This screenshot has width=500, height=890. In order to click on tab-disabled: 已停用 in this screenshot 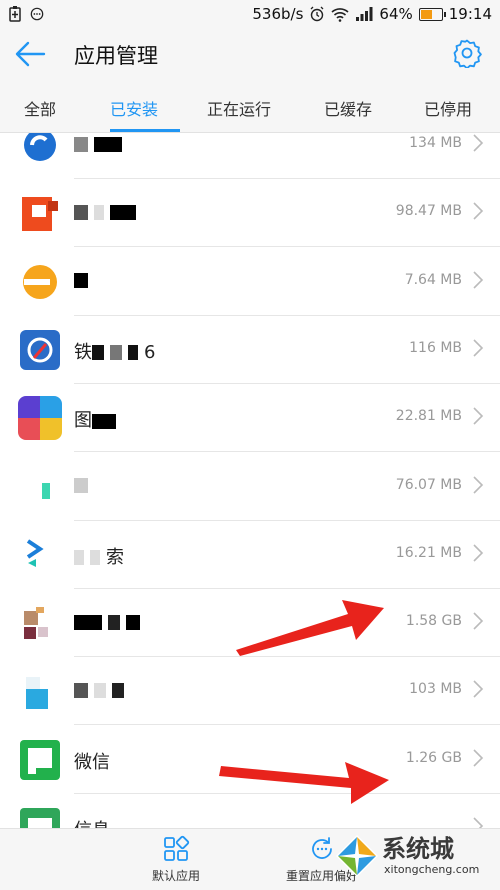, I will do `click(448, 108)`.